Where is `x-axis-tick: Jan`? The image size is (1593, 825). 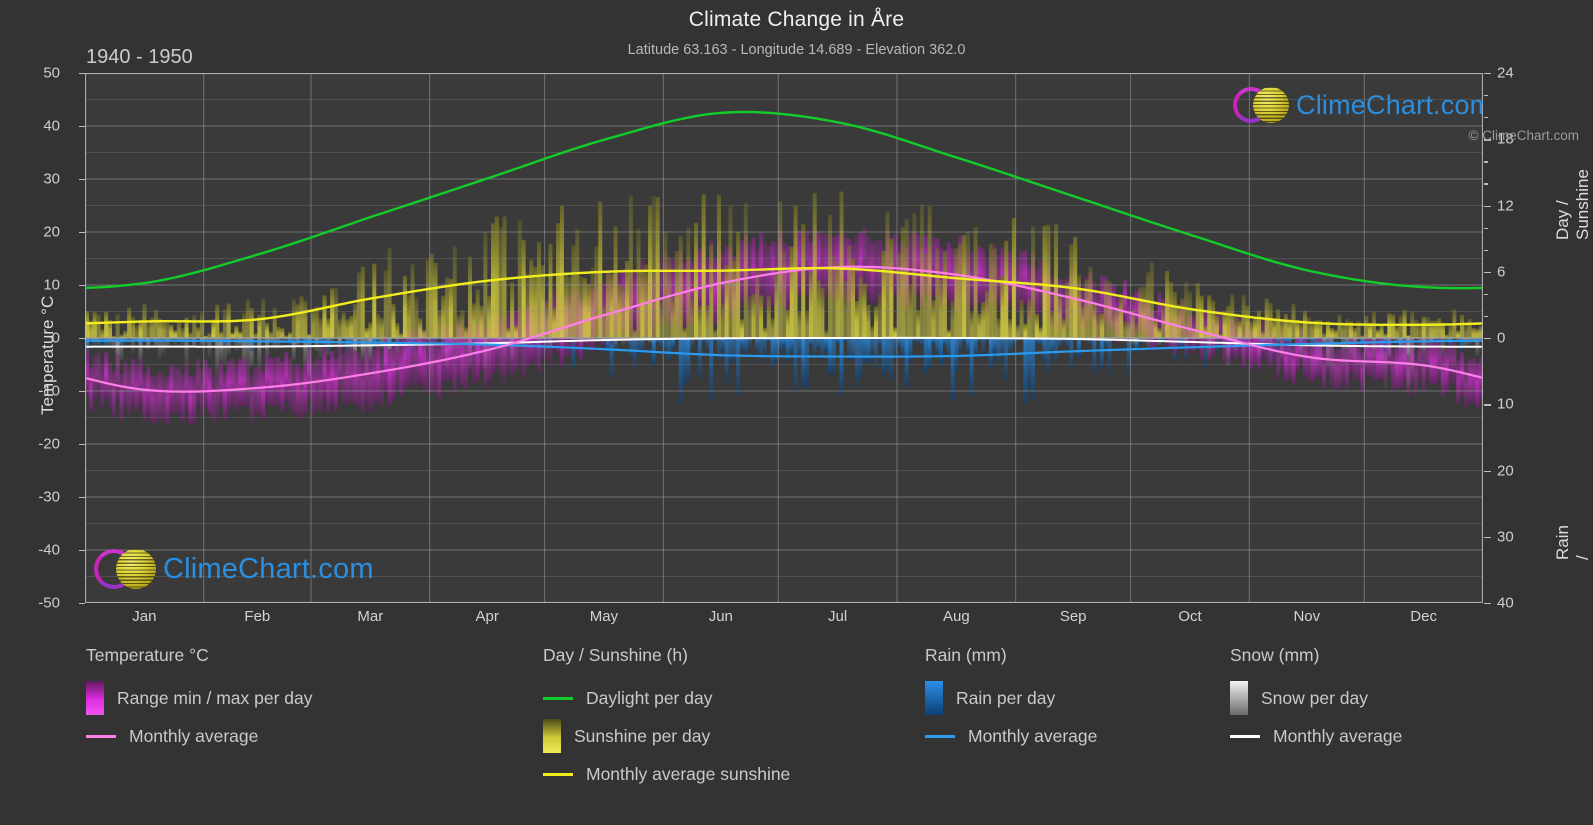
x-axis-tick: Jan is located at coordinates (144, 616).